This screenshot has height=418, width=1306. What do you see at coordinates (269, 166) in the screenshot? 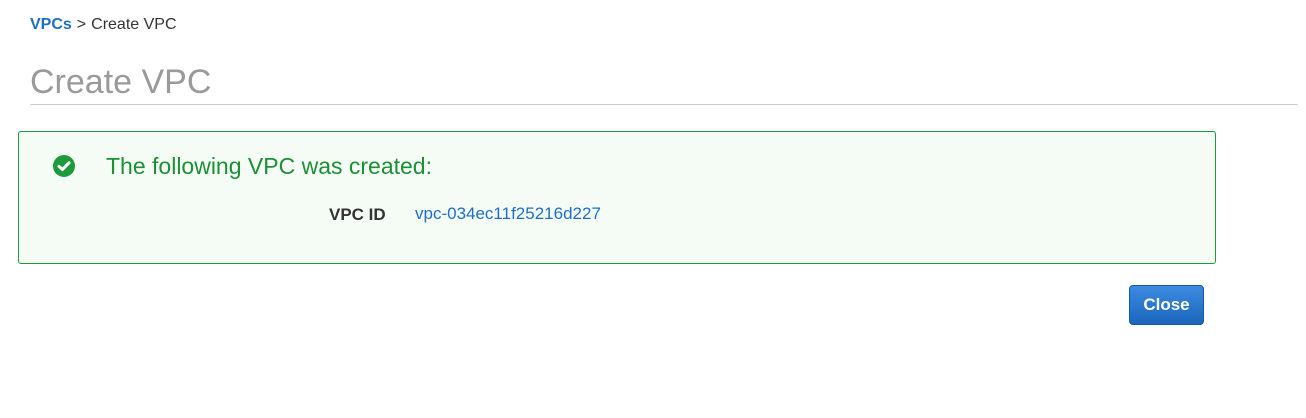
I see `alert-heading: The following VPC was created:` at bounding box center [269, 166].